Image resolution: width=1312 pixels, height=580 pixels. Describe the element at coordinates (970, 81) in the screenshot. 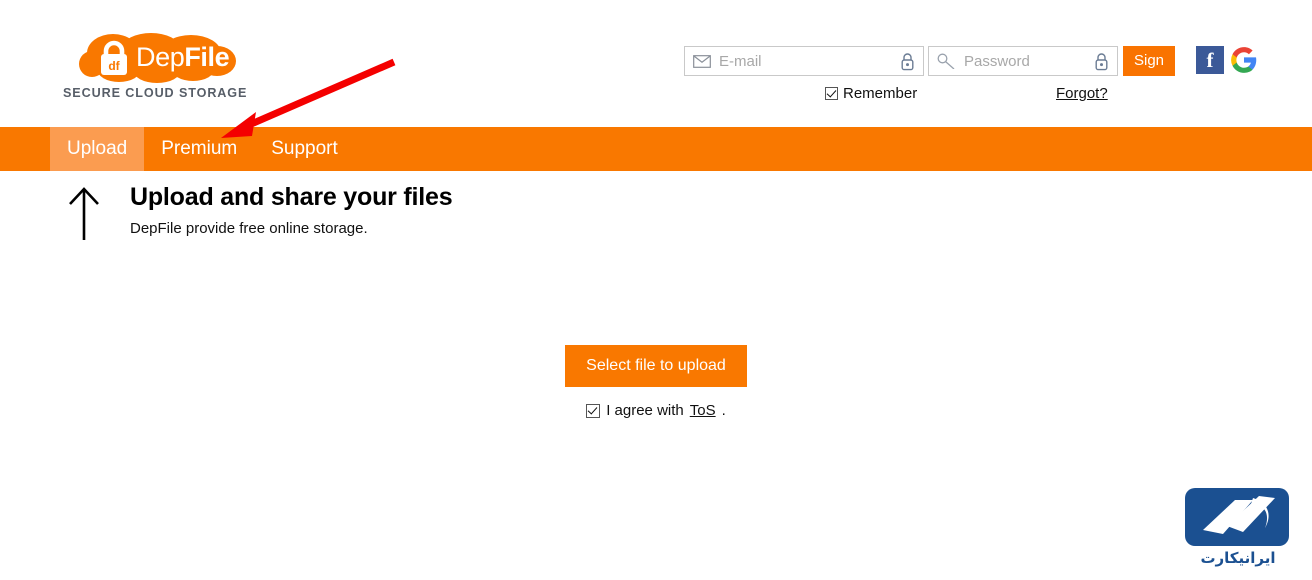

I see `login-form: Sign in f Remember Forgot?` at that location.